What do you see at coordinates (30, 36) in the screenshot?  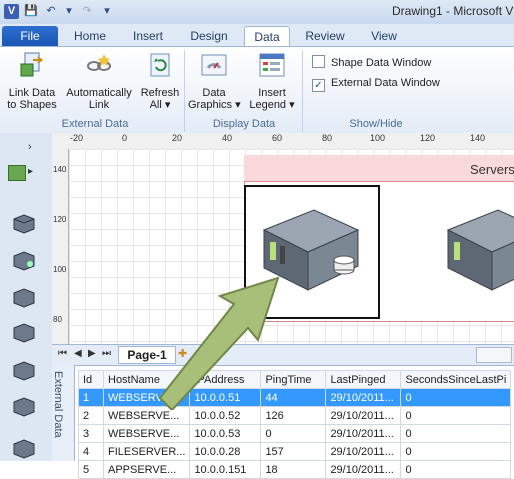 I see `tab-file: File` at bounding box center [30, 36].